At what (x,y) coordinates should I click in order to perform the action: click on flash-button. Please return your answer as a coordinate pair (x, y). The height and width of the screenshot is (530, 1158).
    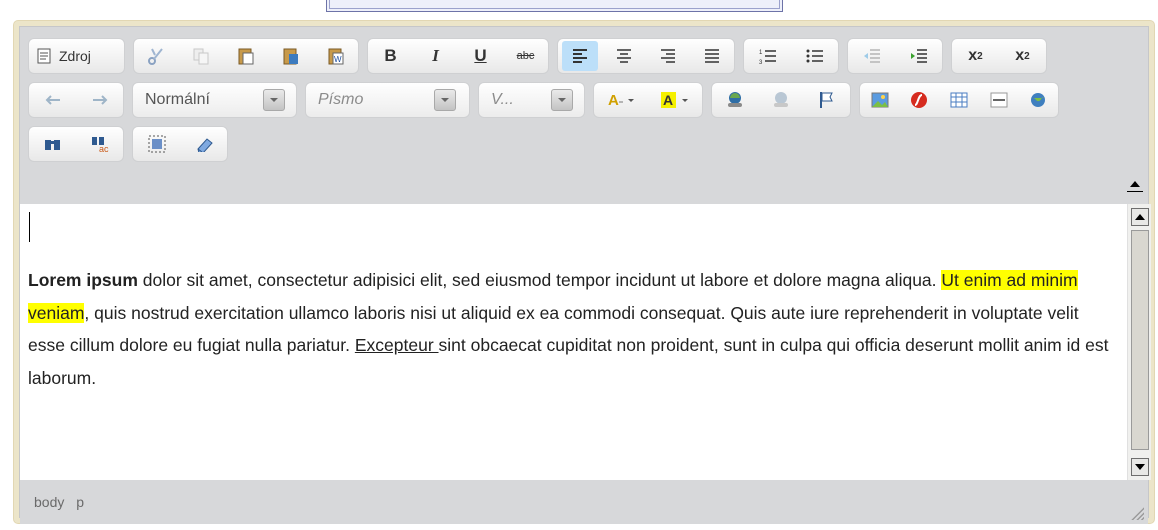
    Looking at the image, I should click on (919, 100).